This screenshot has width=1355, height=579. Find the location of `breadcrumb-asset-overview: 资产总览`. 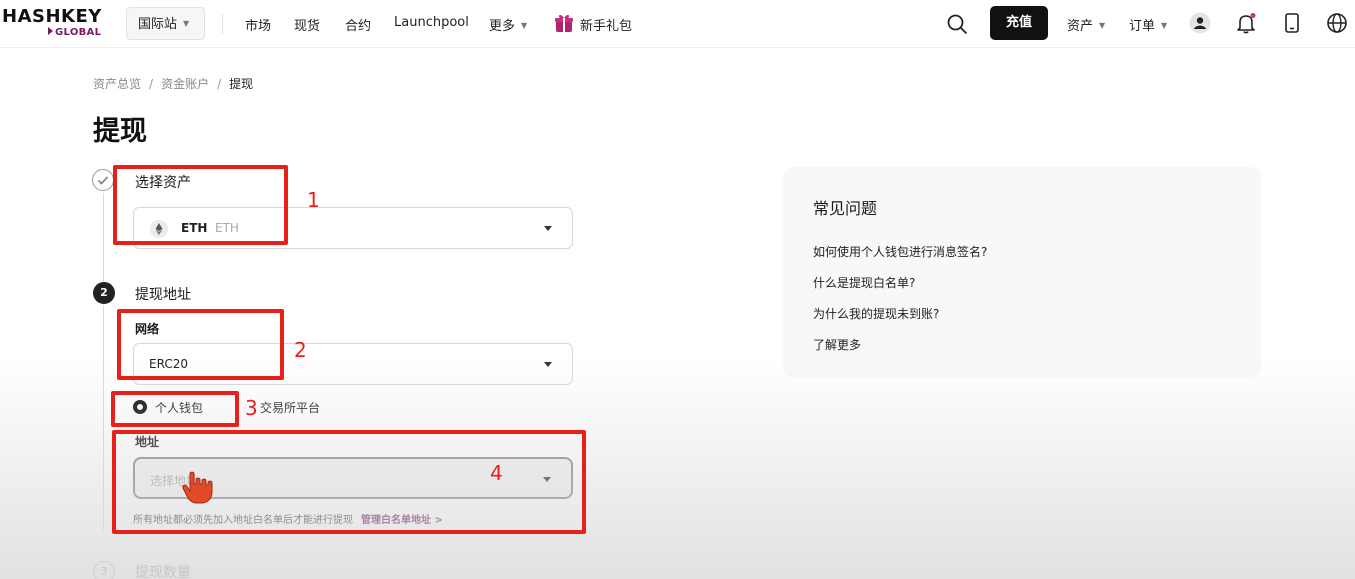

breadcrumb-asset-overview: 资产总览 is located at coordinates (117, 84).